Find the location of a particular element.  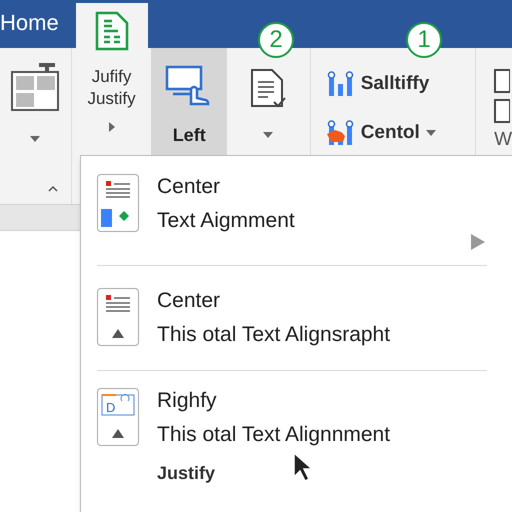

triangle-icon is located at coordinates (118, 433).